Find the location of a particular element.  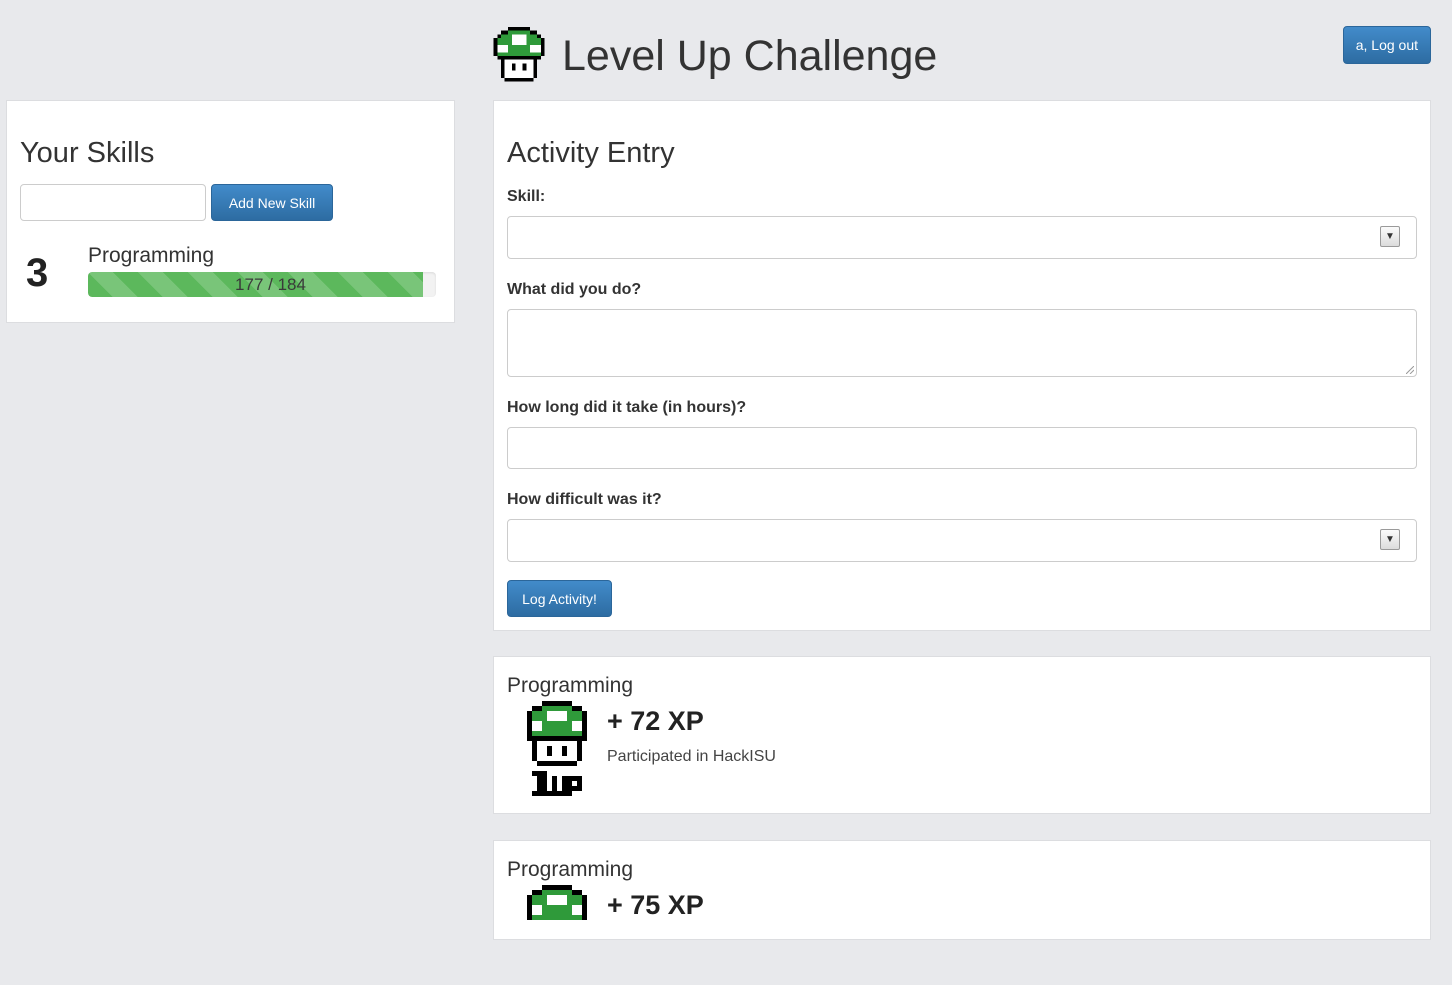

activity-entry-heading: Activity Entry is located at coordinates (591, 153).